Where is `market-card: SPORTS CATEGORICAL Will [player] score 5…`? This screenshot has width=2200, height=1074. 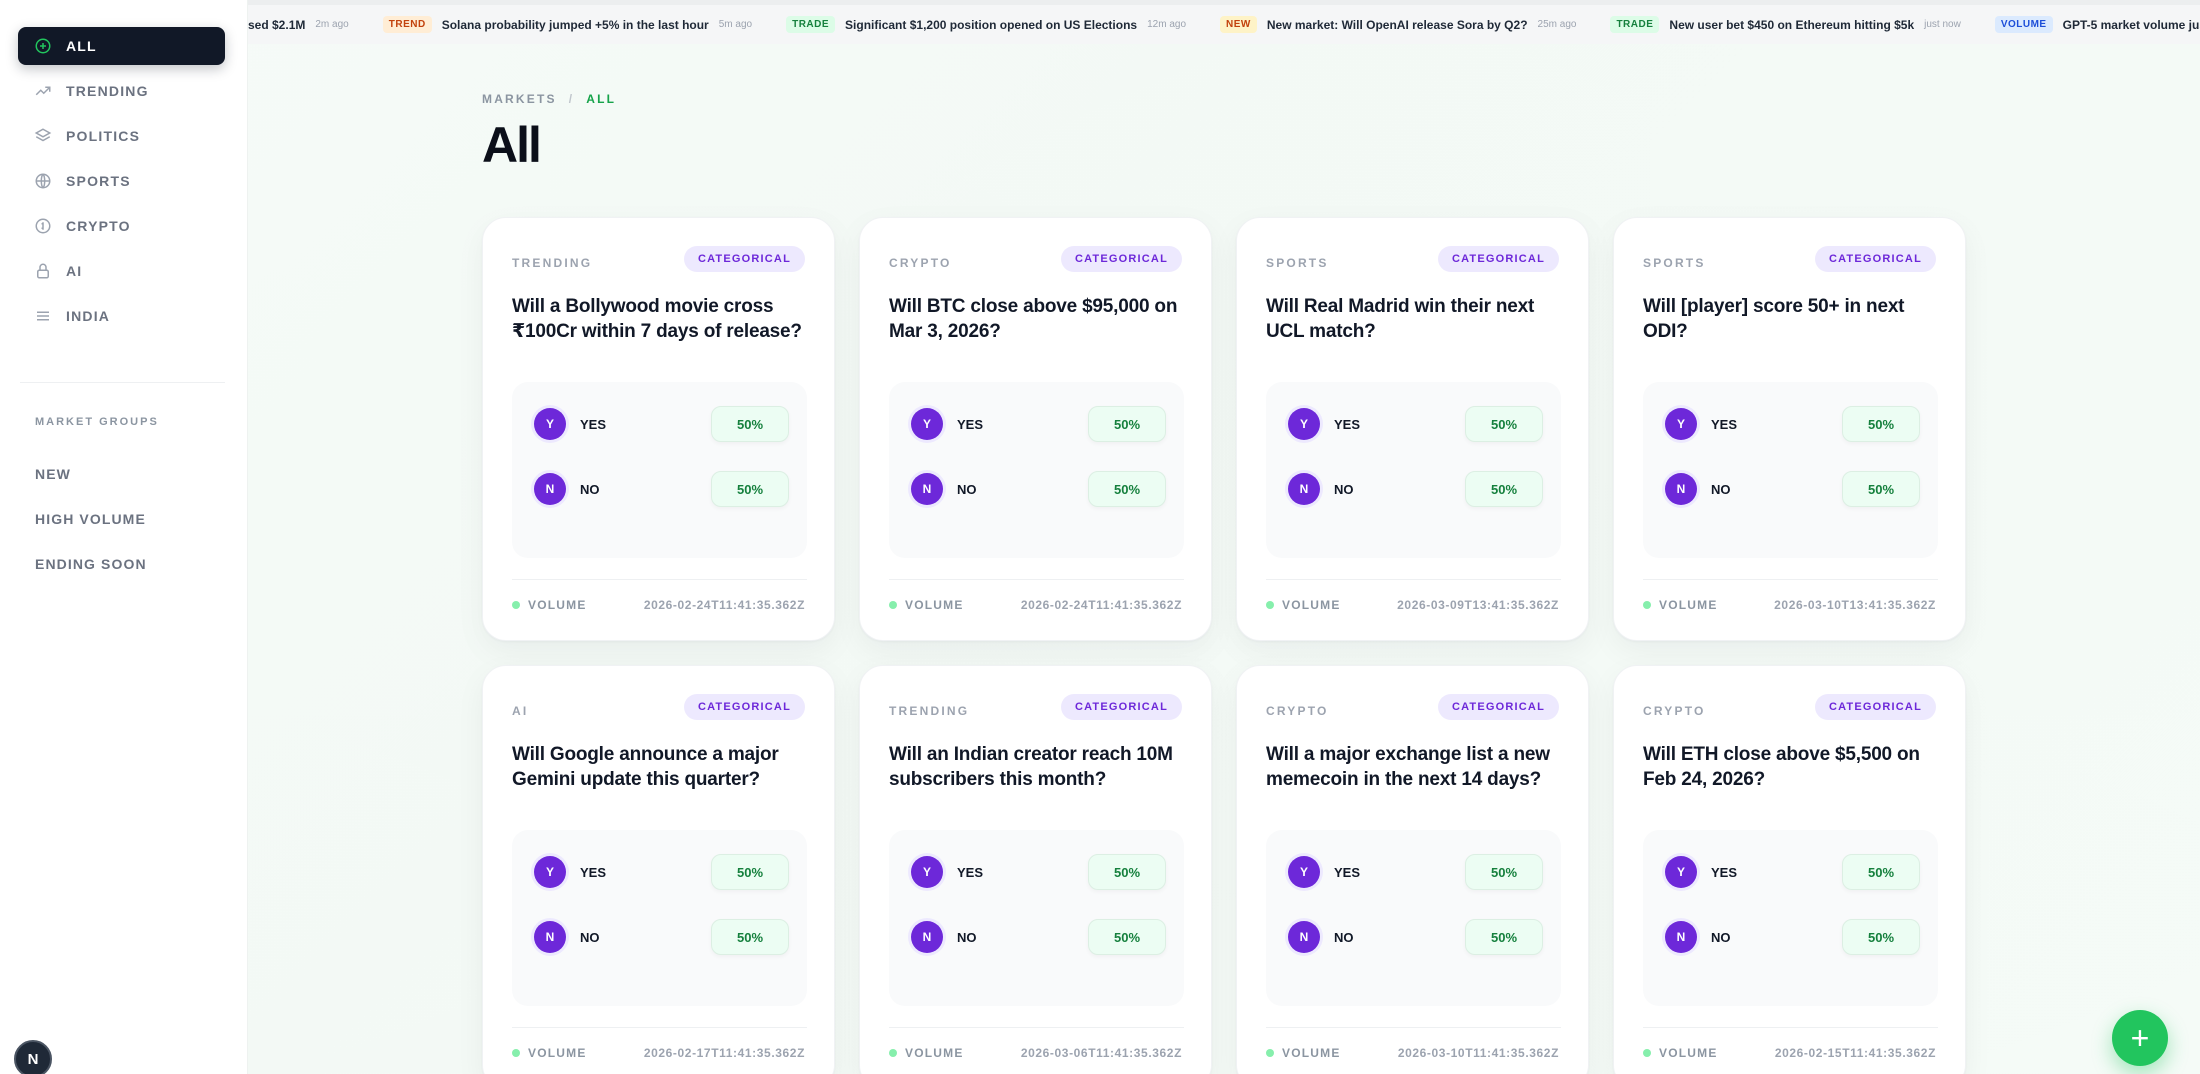 market-card: SPORTS CATEGORICAL Will [player] score 5… is located at coordinates (1789, 429).